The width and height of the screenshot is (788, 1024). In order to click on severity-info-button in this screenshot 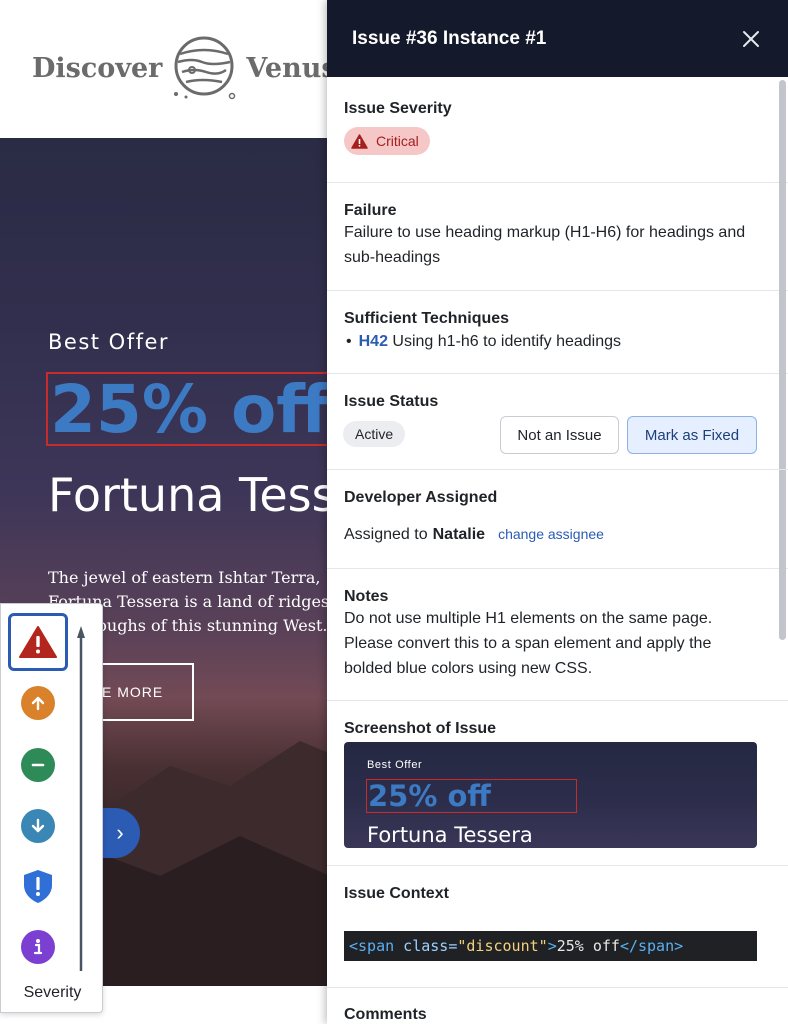, I will do `click(38, 947)`.